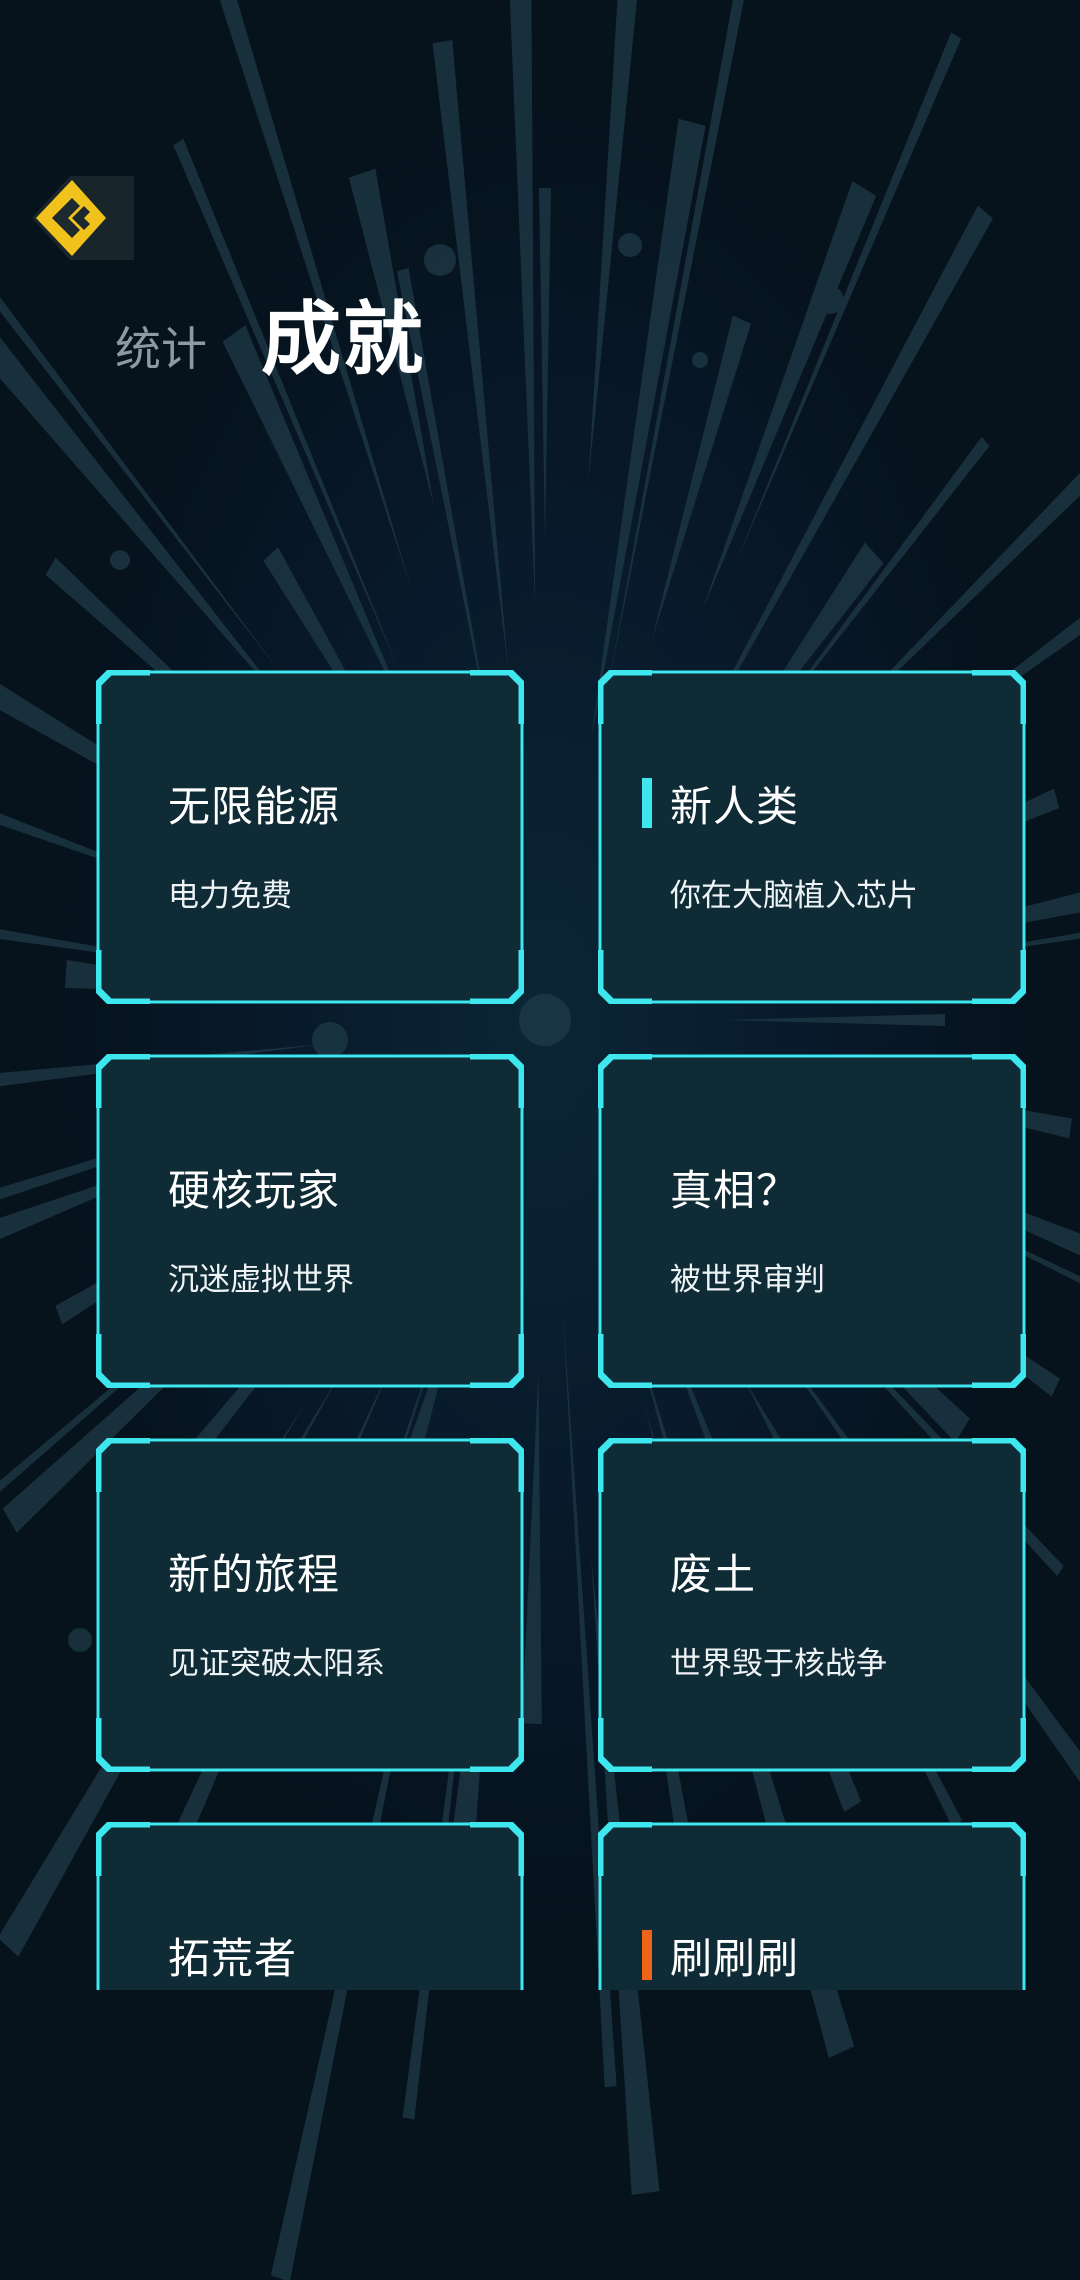 The height and width of the screenshot is (2280, 1080). I want to click on achievement-description: 你在大脑植入芯片, so click(794, 896).